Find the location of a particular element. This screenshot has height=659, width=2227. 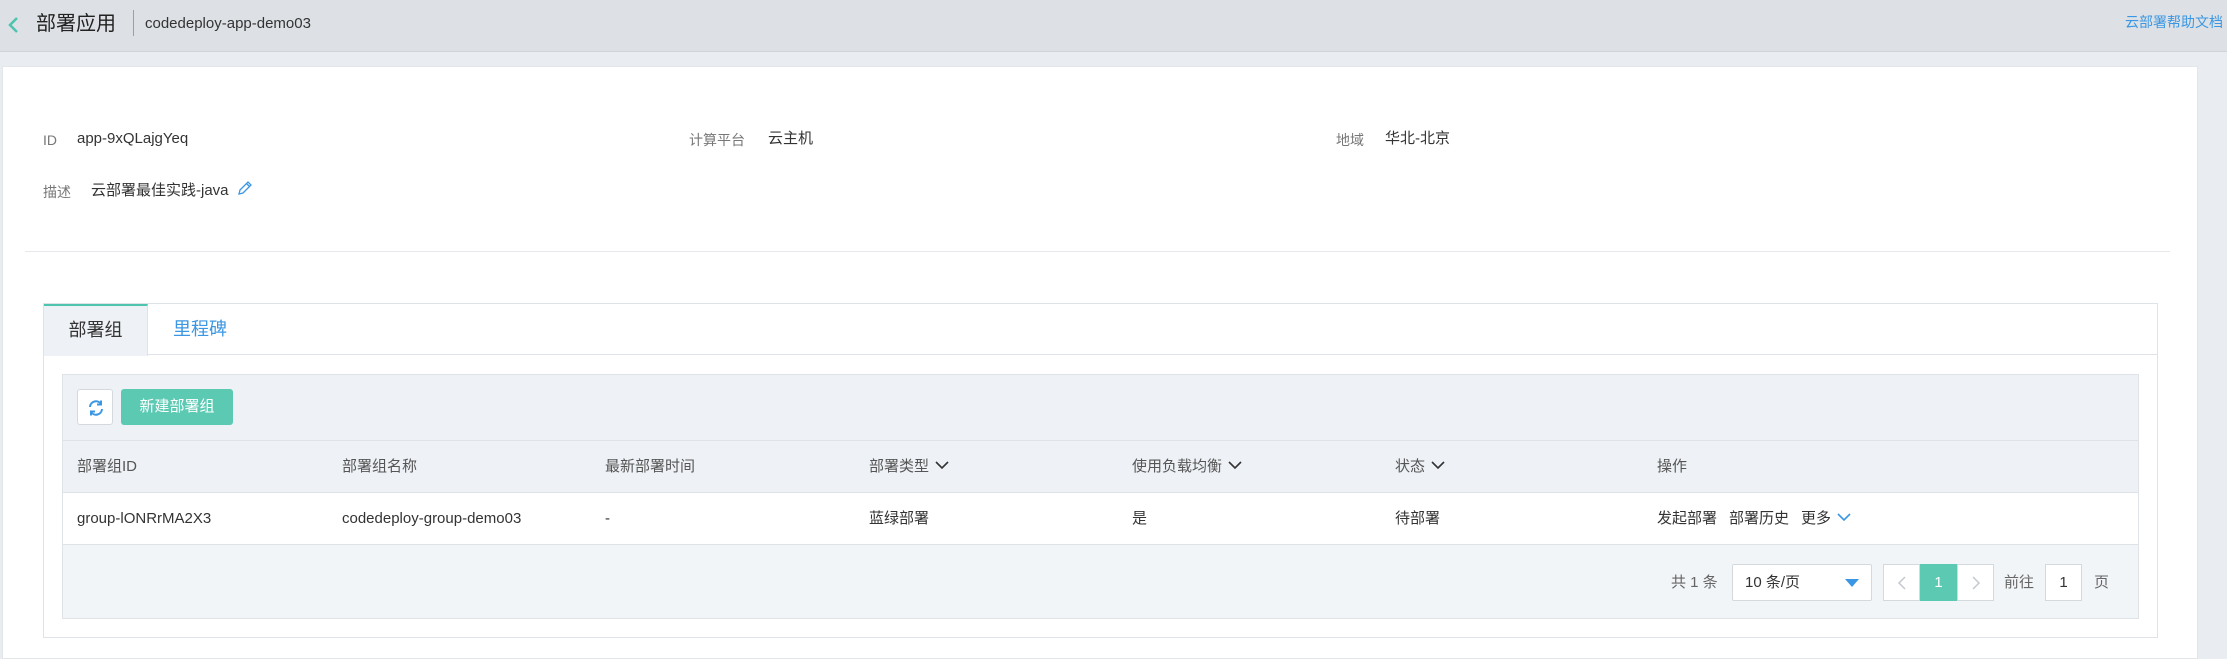

page-size-select: 10 条/页 is located at coordinates (1802, 582).